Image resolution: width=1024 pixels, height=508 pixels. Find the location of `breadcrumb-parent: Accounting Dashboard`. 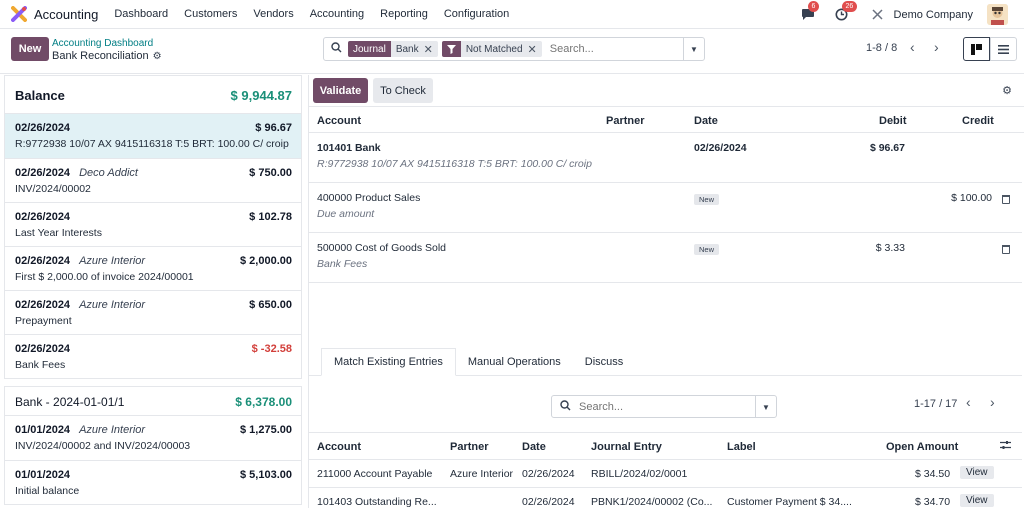

breadcrumb-parent: Accounting Dashboard is located at coordinates (102, 43).